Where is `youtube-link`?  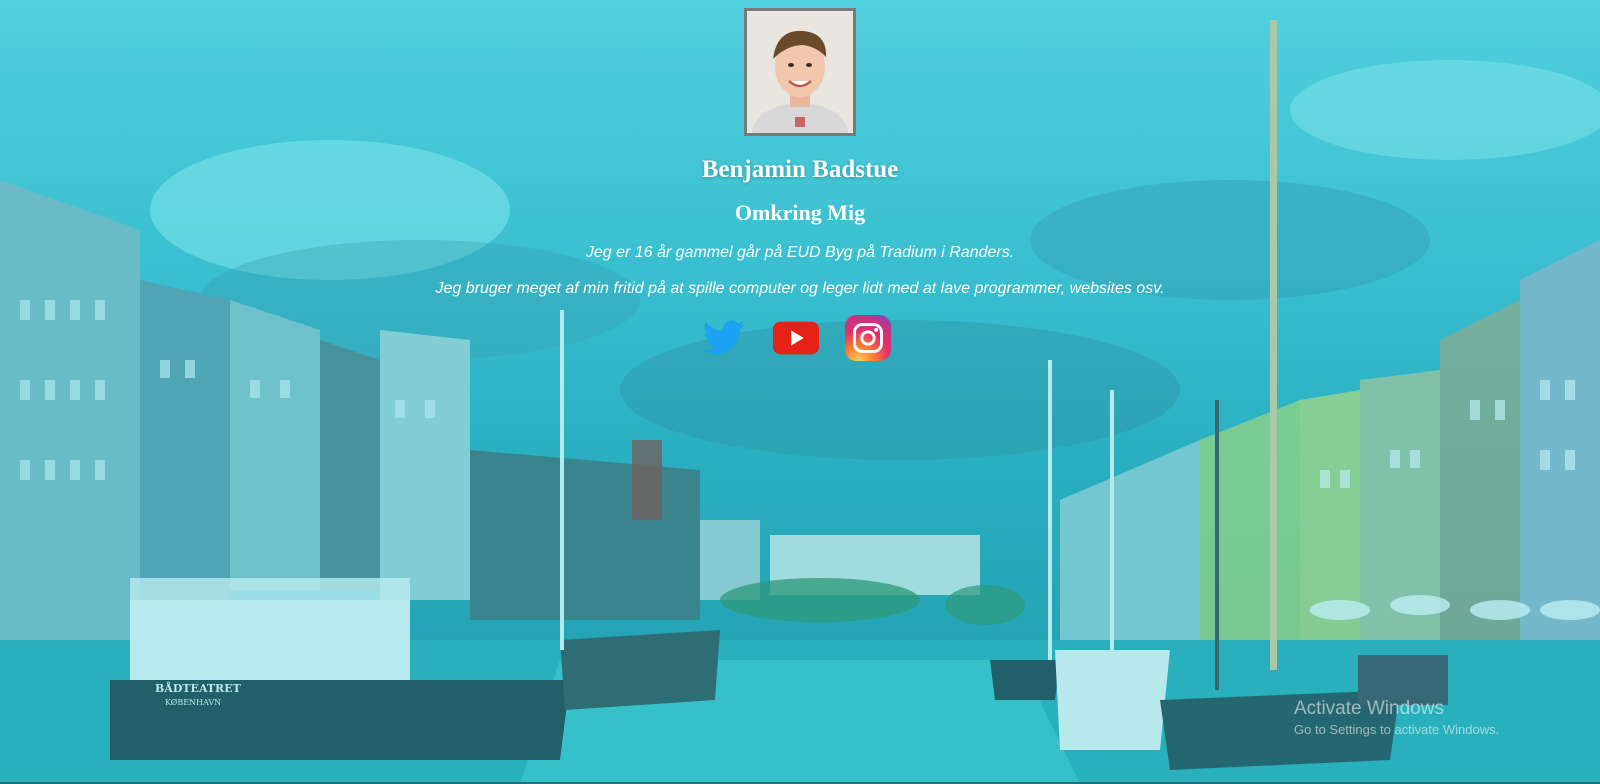
youtube-link is located at coordinates (796, 338).